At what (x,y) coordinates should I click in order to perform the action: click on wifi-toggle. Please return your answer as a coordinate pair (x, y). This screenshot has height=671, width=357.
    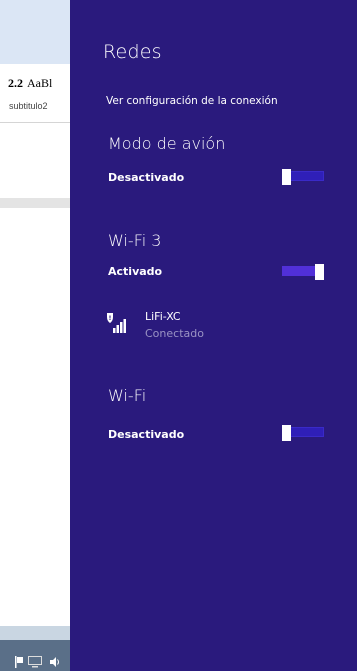
    Looking at the image, I should click on (303, 433).